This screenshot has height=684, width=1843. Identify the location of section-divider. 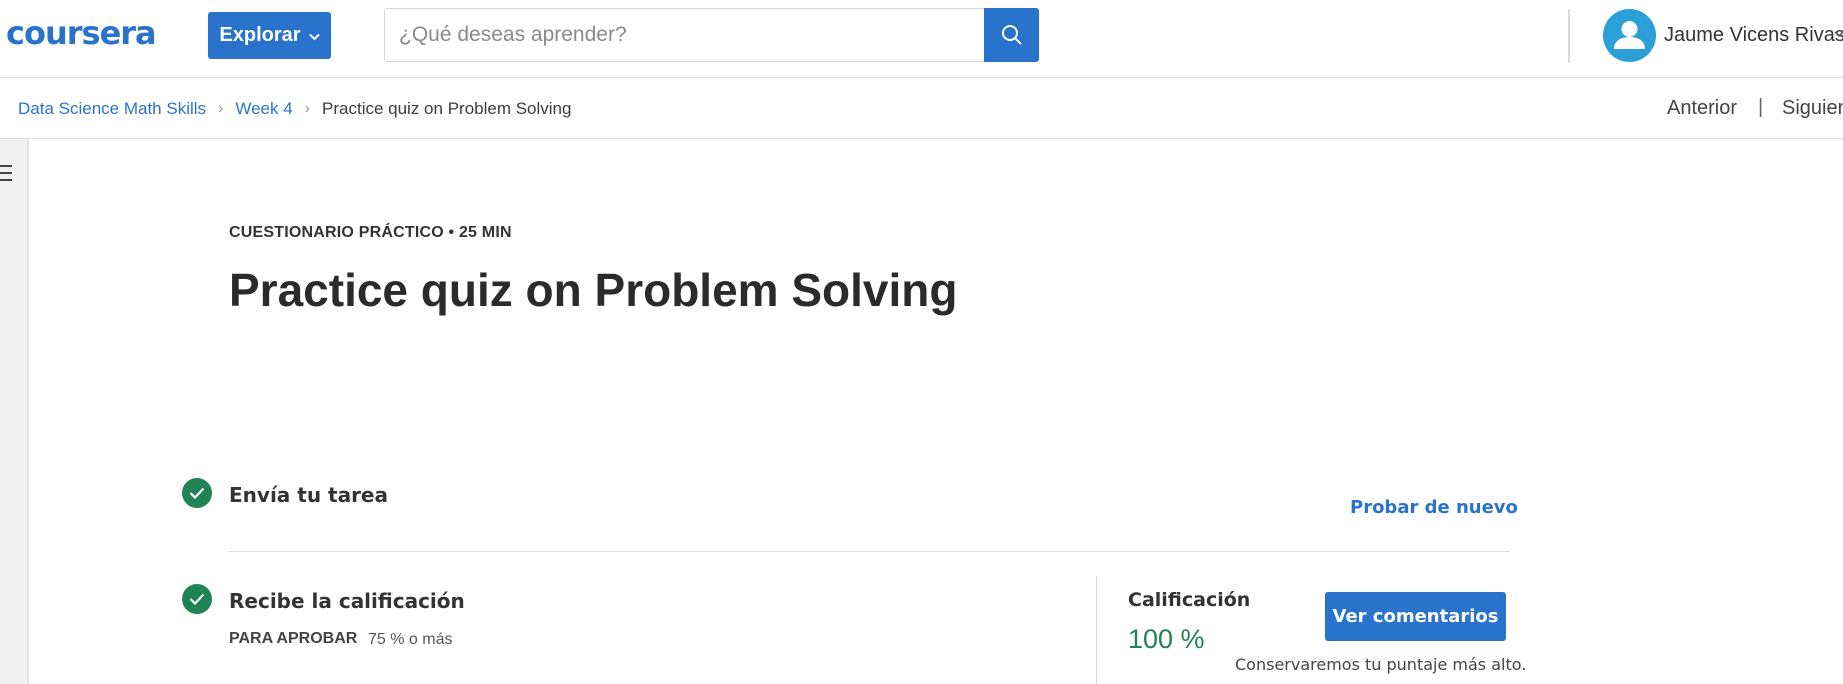
(869, 551).